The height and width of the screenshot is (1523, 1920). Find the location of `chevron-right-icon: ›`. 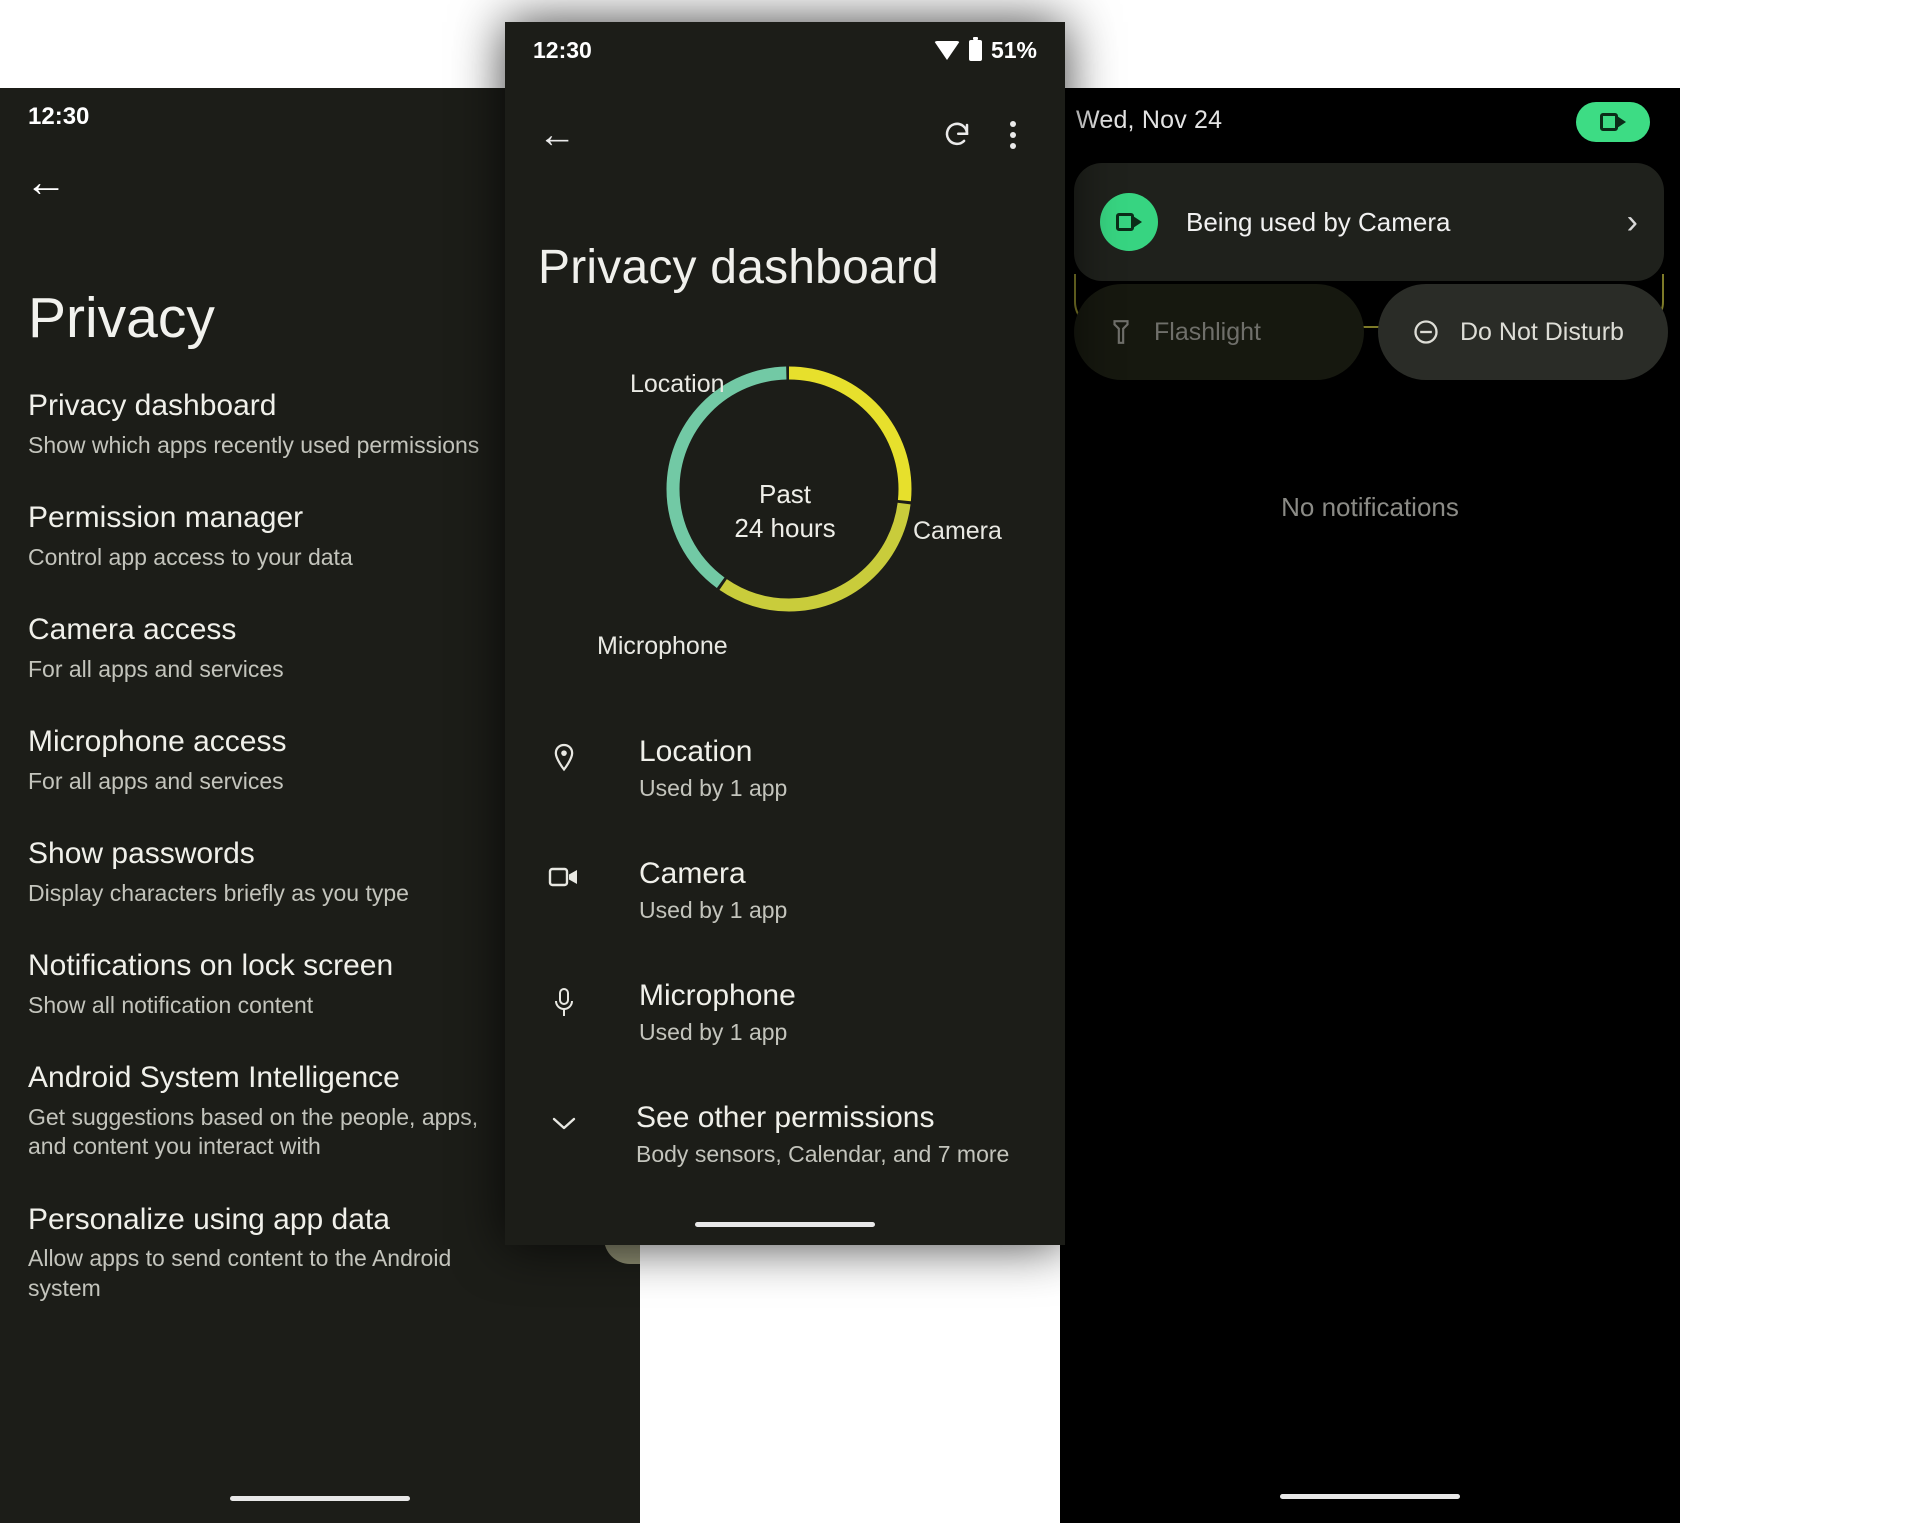

chevron-right-icon: › is located at coordinates (1632, 222).